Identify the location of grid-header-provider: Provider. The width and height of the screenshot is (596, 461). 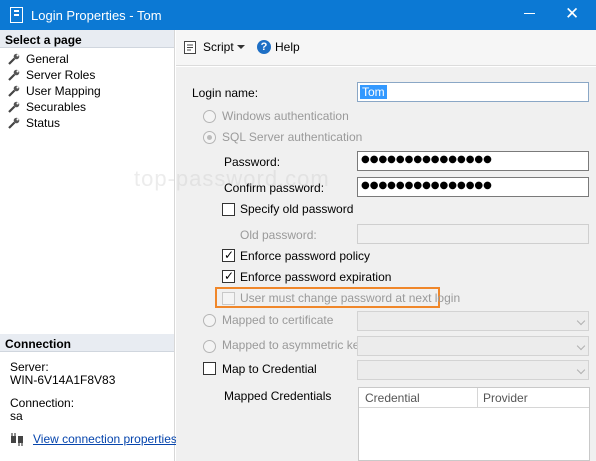
(505, 398).